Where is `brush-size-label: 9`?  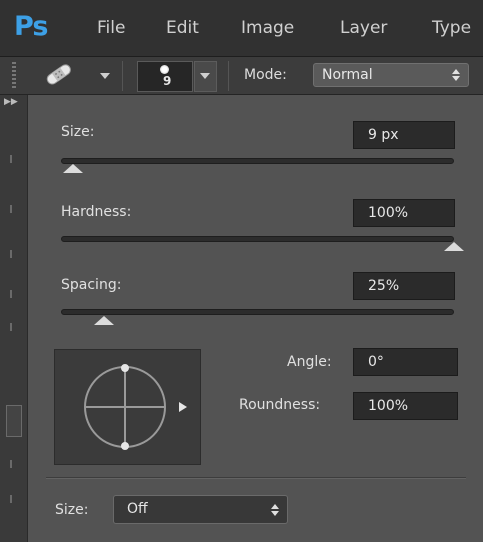 brush-size-label: 9 is located at coordinates (167, 81).